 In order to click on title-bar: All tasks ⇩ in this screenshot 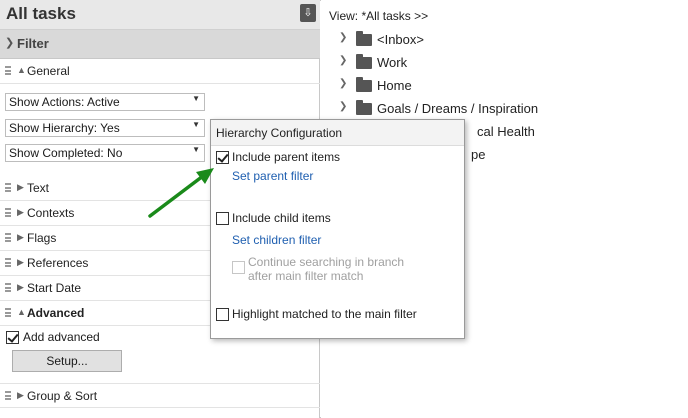, I will do `click(160, 15)`.